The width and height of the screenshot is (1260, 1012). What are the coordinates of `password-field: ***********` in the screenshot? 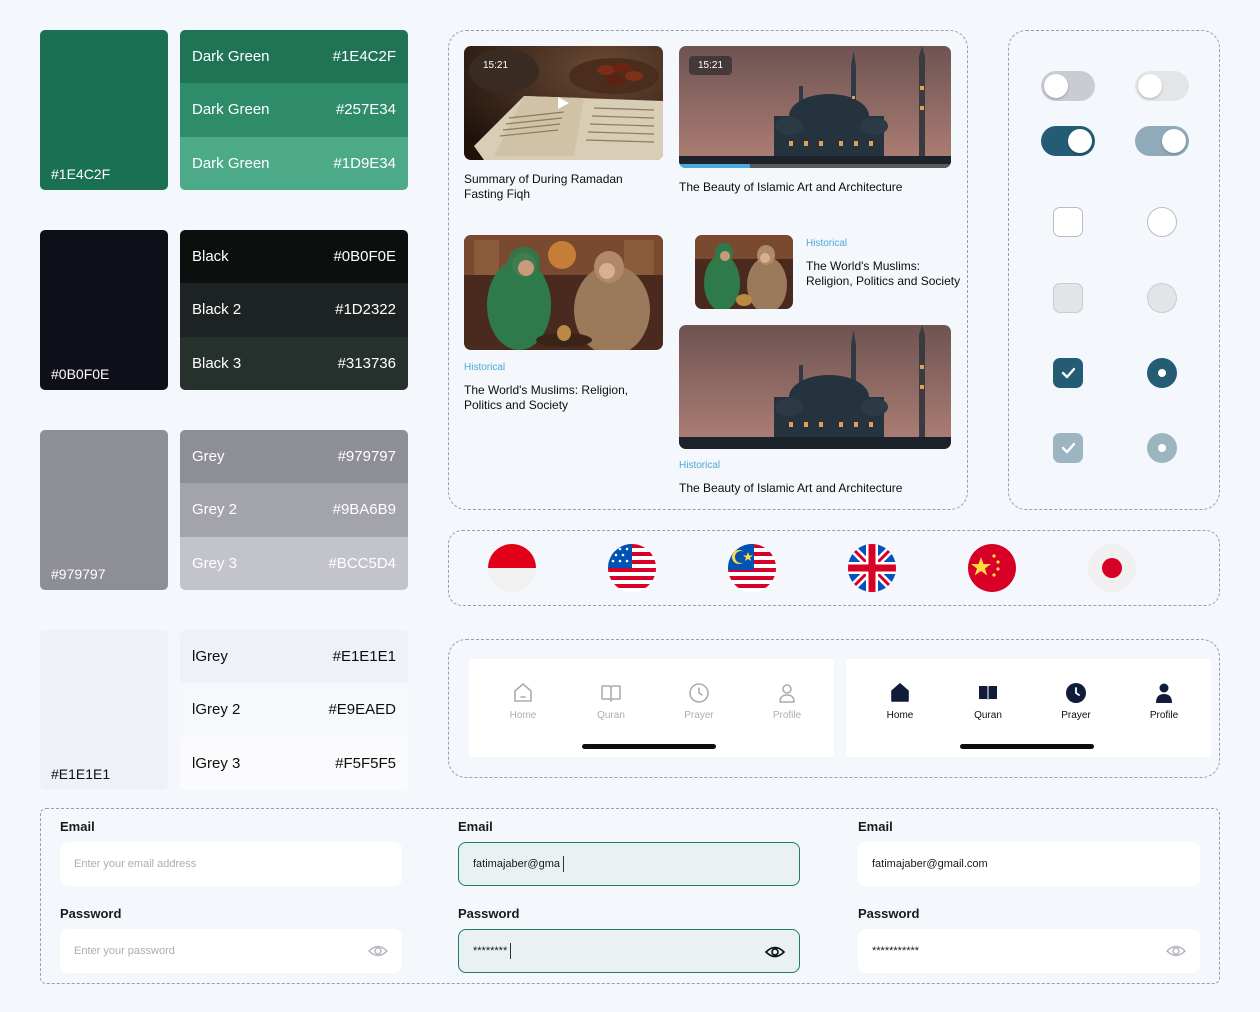 It's located at (1029, 951).